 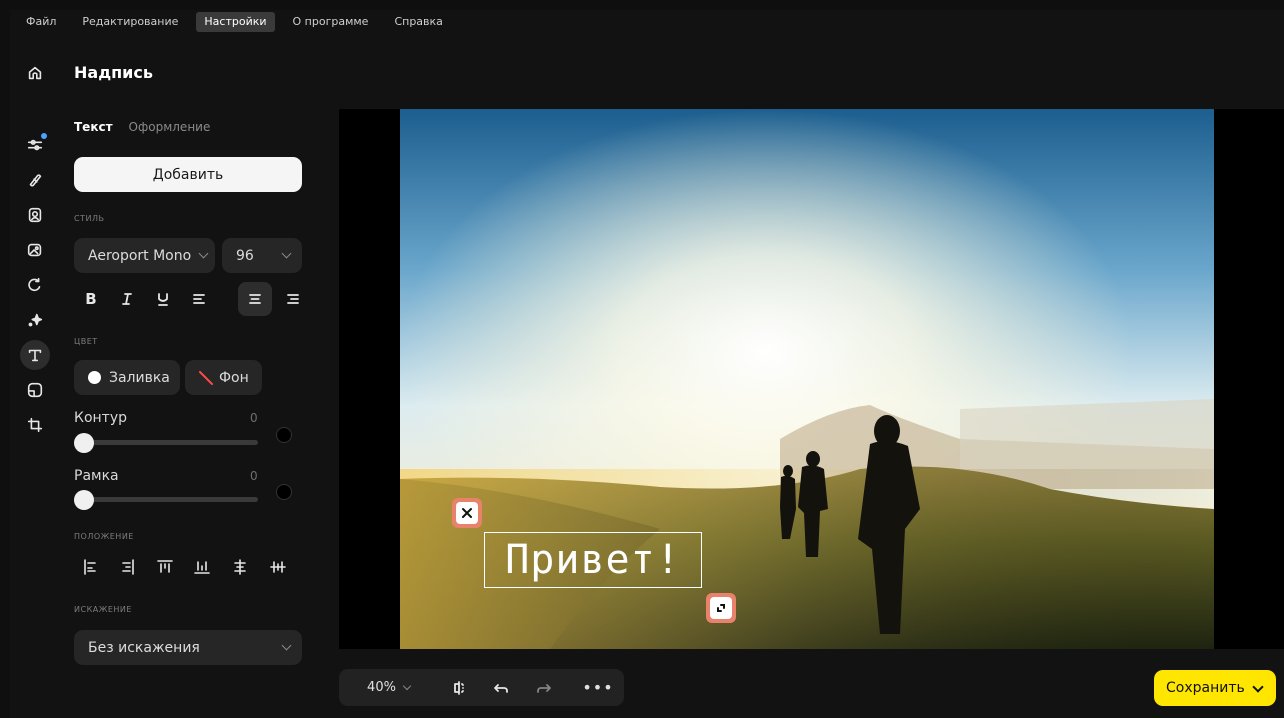 I want to click on redo-button, so click(x=544, y=687).